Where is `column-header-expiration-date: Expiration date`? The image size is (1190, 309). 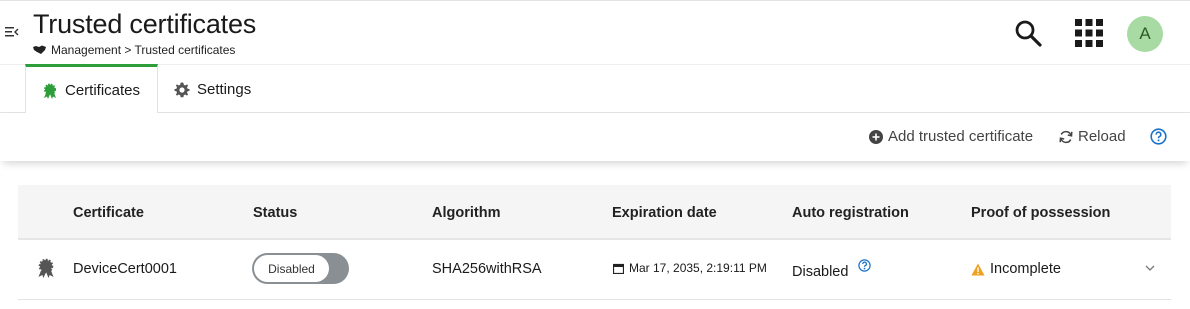
column-header-expiration-date: Expiration date is located at coordinates (664, 213).